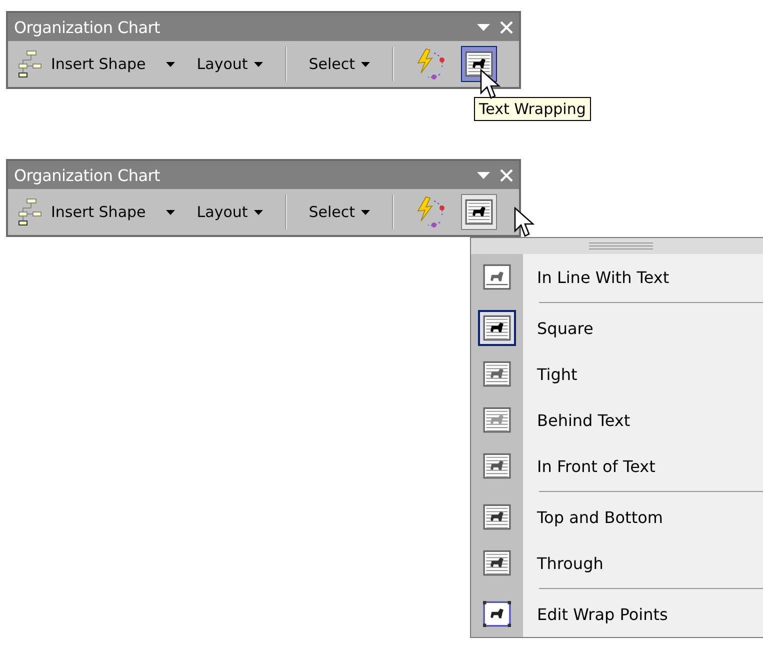 The image size is (763, 656). Describe the element at coordinates (621, 246) in the screenshot. I see `gripper-icon` at that location.